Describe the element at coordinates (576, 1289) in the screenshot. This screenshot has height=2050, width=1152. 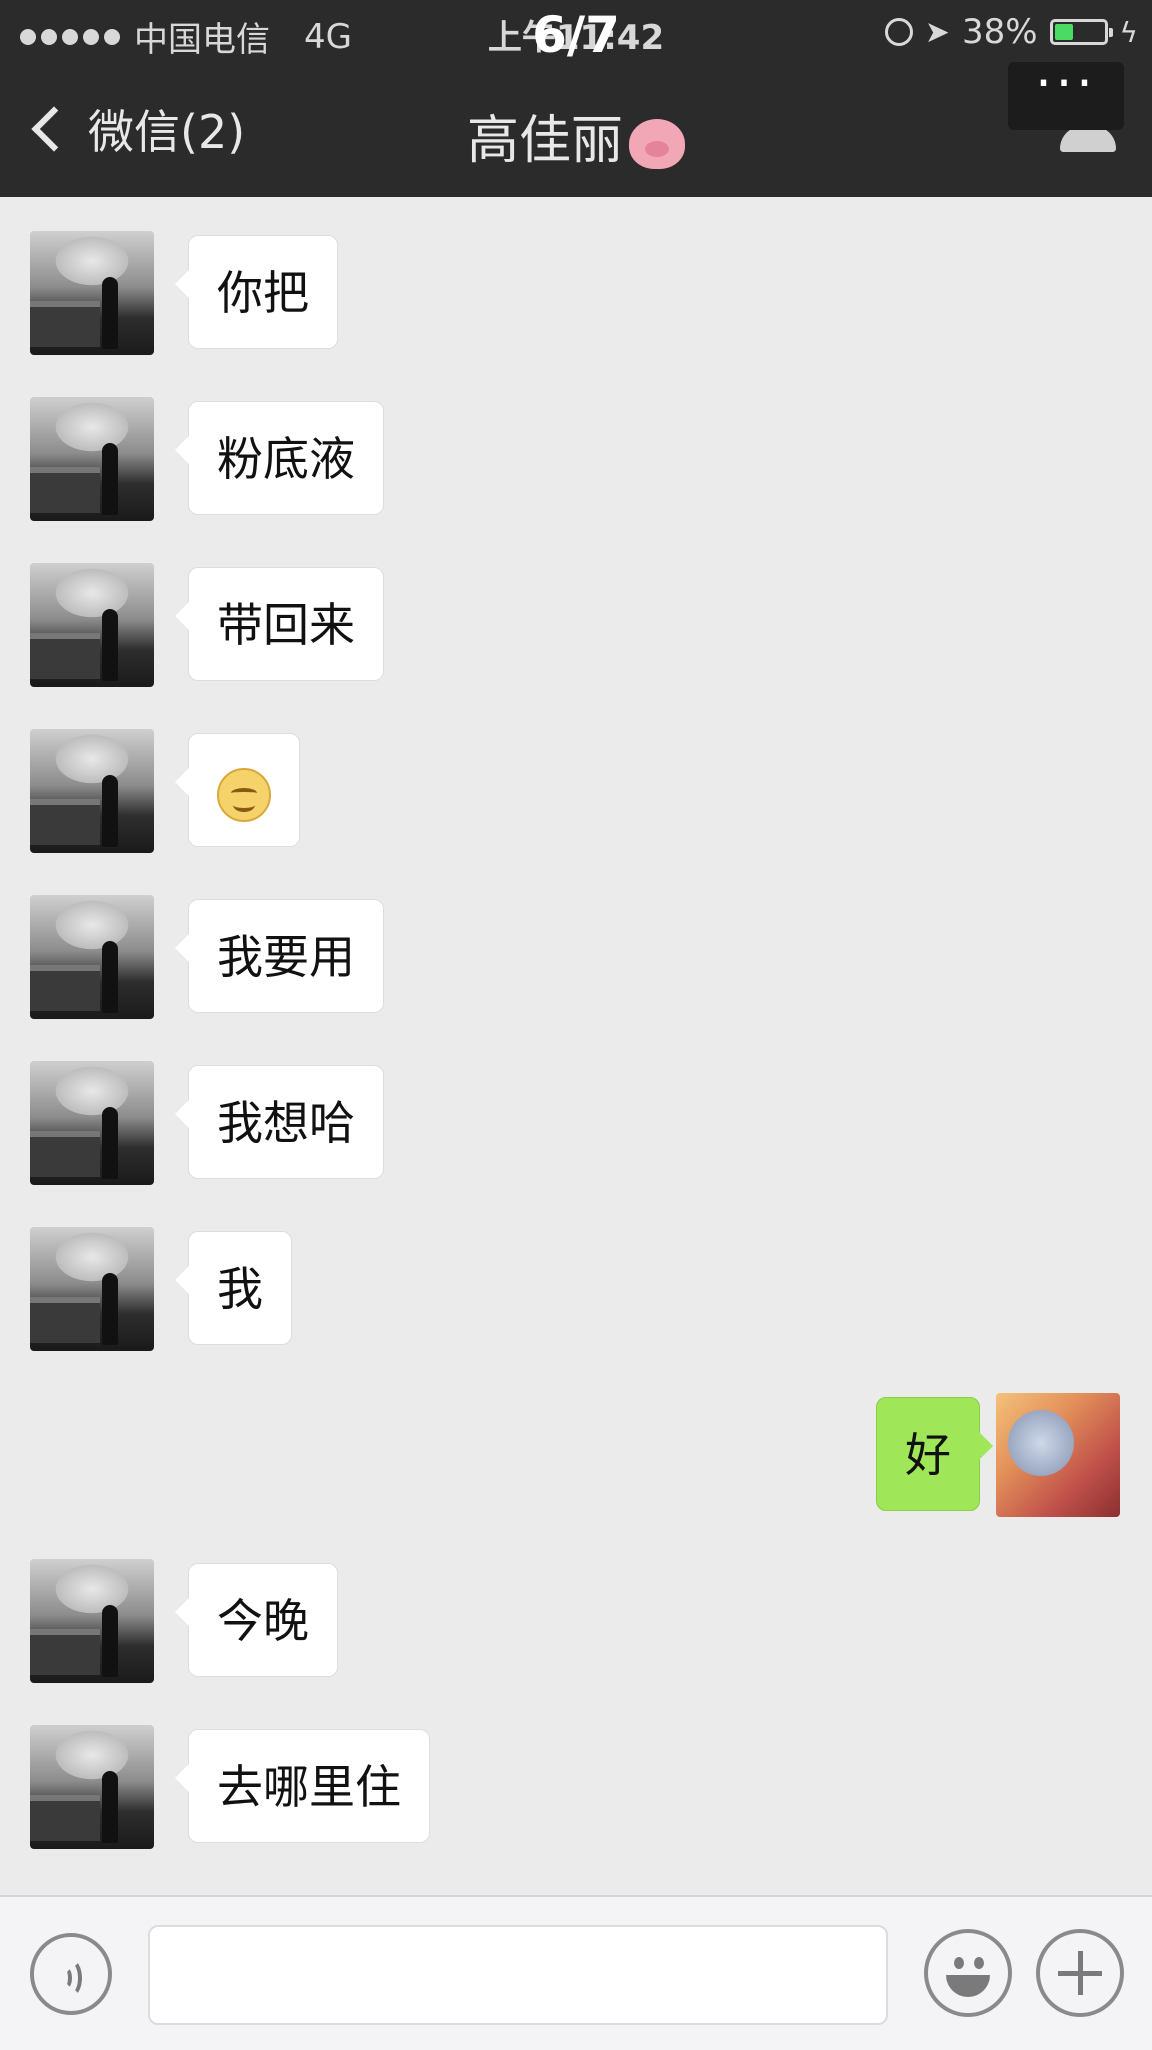
I see `incoming-message: 我` at that location.